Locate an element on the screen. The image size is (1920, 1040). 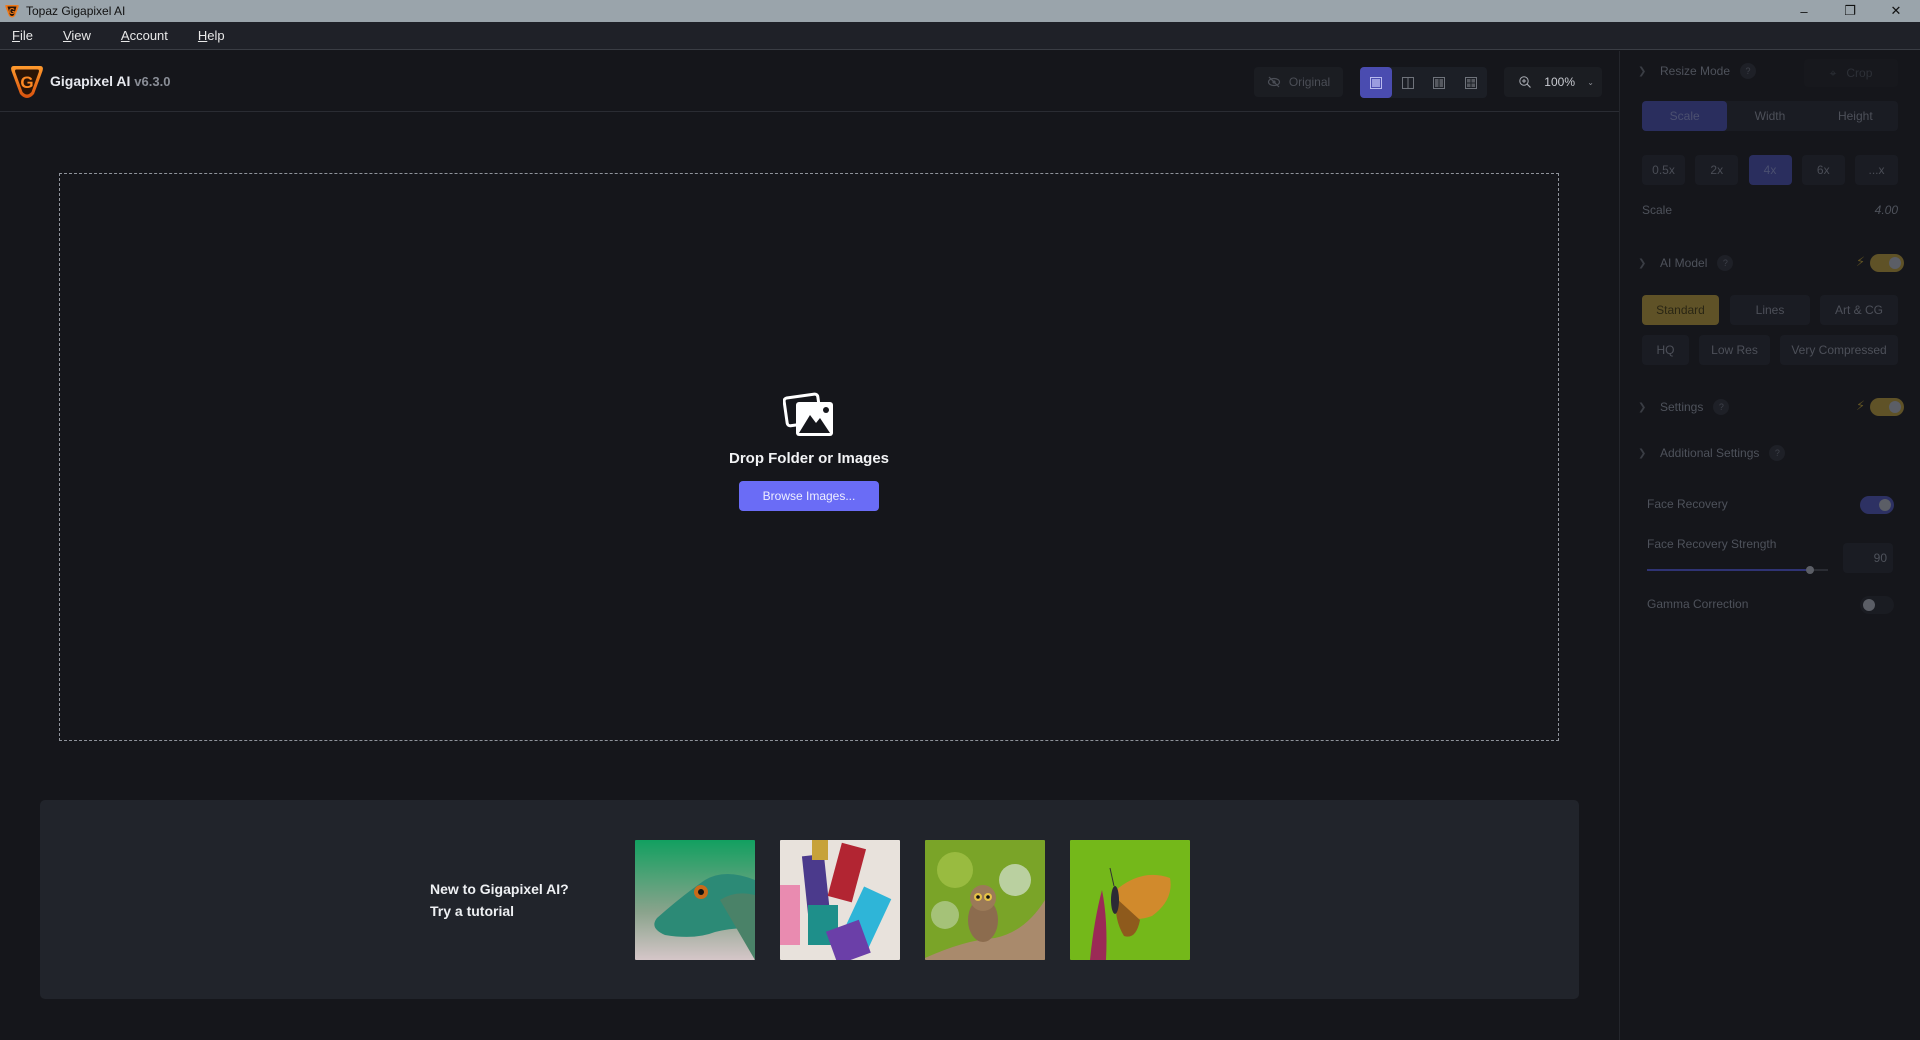
tab-height: Height is located at coordinates (1855, 116).